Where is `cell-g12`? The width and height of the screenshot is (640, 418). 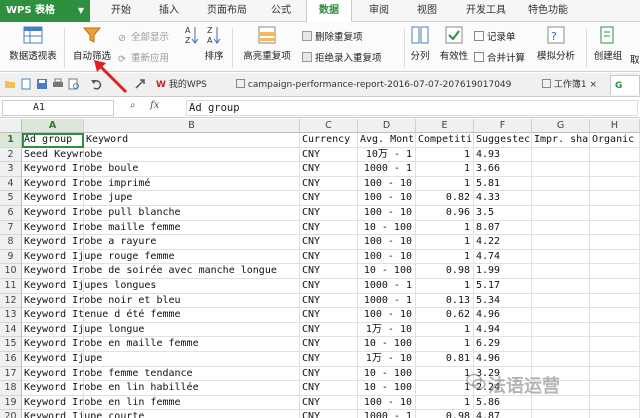 cell-g12 is located at coordinates (561, 301).